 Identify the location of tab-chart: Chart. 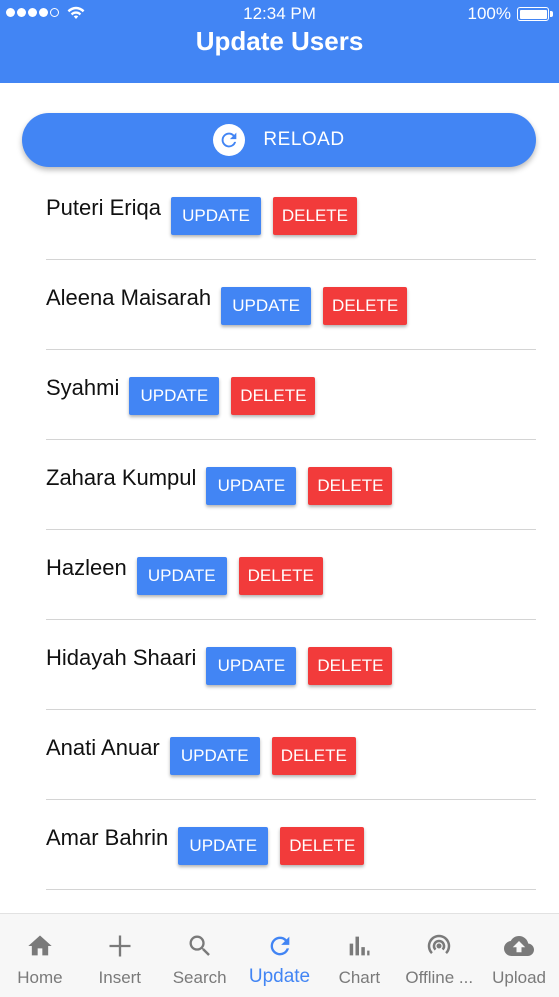
(359, 955).